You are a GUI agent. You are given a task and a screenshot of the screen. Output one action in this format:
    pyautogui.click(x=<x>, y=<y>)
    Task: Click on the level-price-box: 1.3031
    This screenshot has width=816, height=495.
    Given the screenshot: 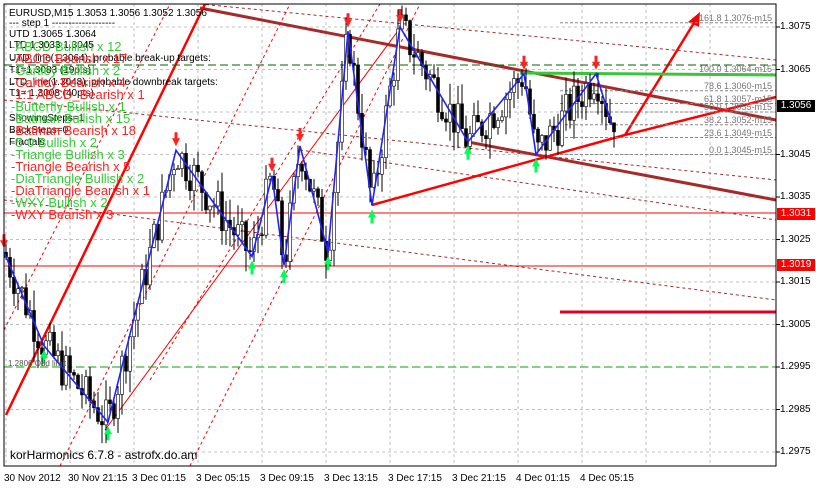 What is the action you would take?
    pyautogui.click(x=796, y=214)
    